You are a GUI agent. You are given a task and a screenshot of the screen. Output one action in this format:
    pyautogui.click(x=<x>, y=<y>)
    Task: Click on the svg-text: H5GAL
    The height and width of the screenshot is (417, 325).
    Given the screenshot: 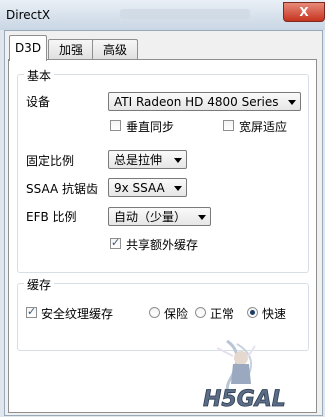 What is the action you would take?
    pyautogui.click(x=244, y=399)
    